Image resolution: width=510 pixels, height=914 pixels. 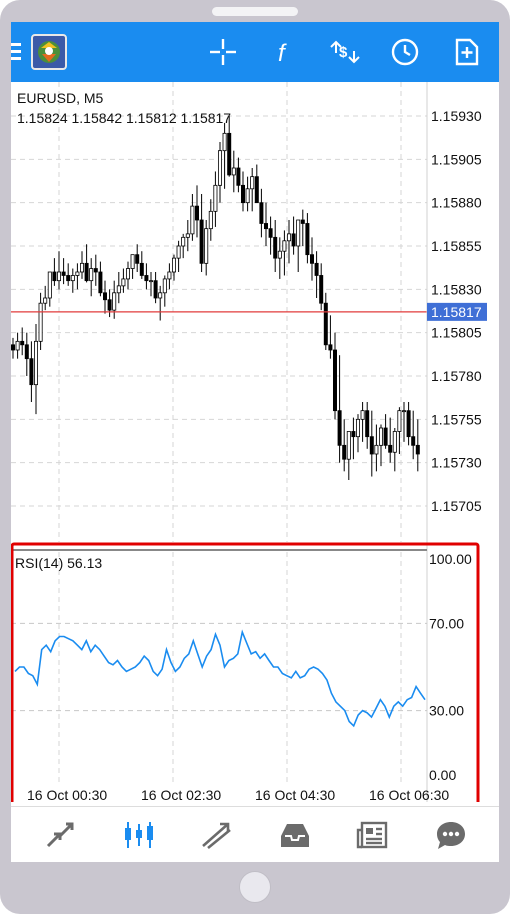 What do you see at coordinates (285, 52) in the screenshot?
I see `indicators-icon: f` at bounding box center [285, 52].